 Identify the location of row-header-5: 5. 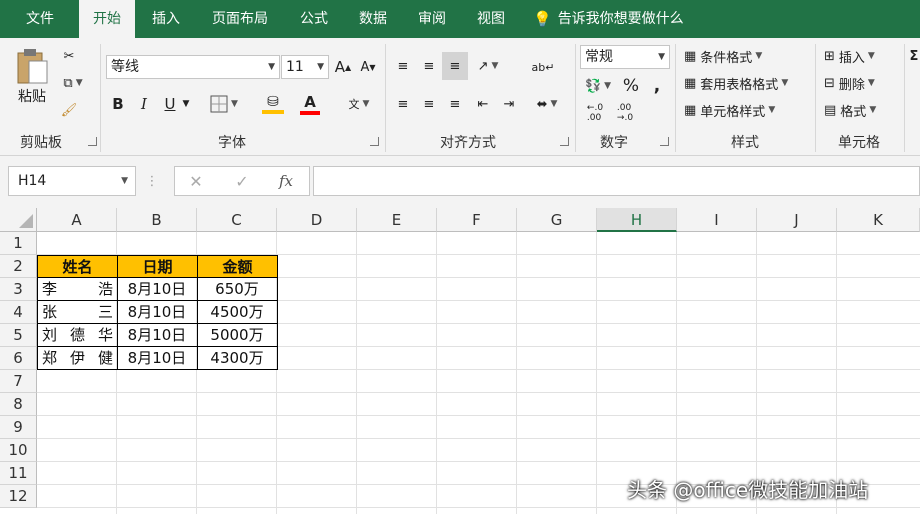
(18, 335).